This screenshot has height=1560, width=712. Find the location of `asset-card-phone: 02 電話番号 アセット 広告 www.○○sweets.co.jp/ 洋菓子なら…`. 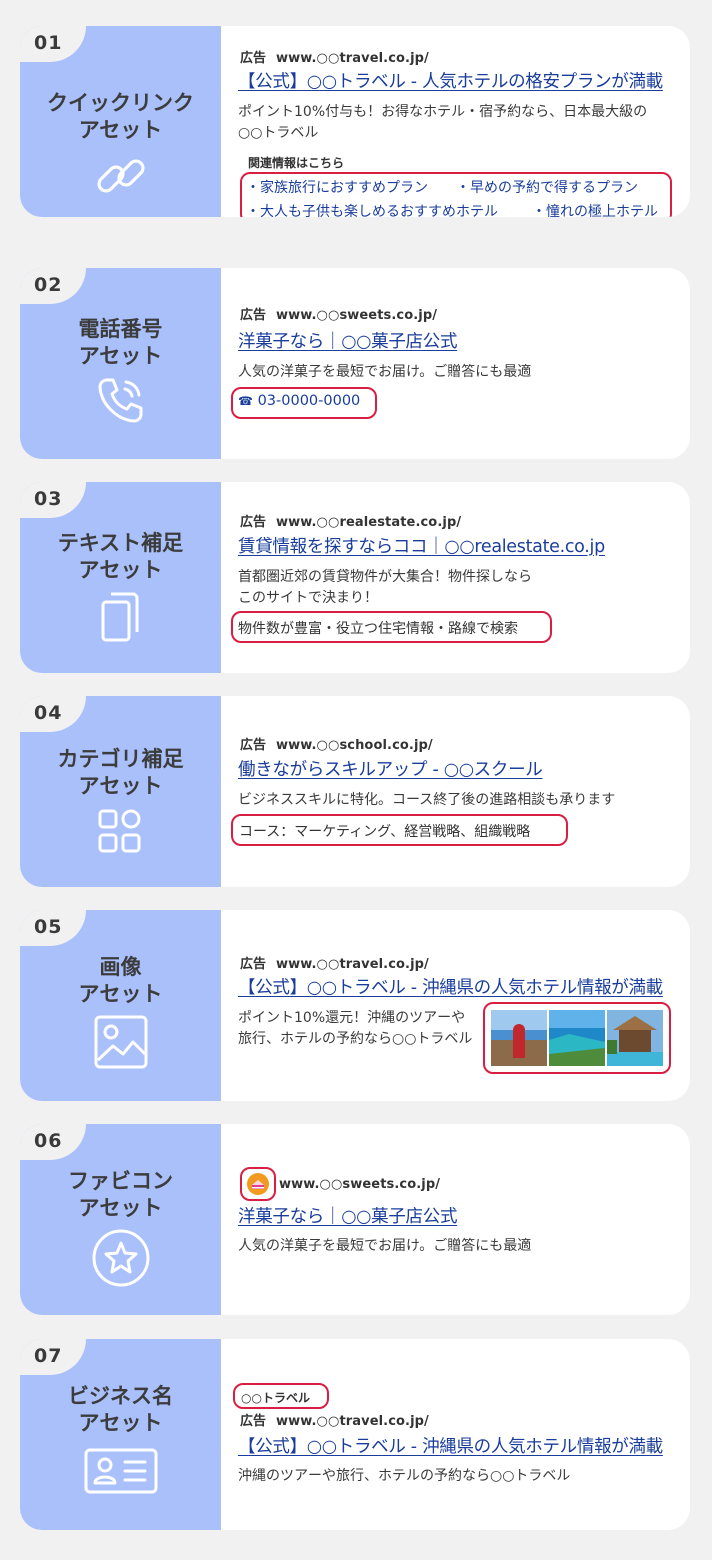

asset-card-phone: 02 電話番号 アセット 広告 www.○○sweets.co.jp/ 洋菓子なら… is located at coordinates (355, 363).